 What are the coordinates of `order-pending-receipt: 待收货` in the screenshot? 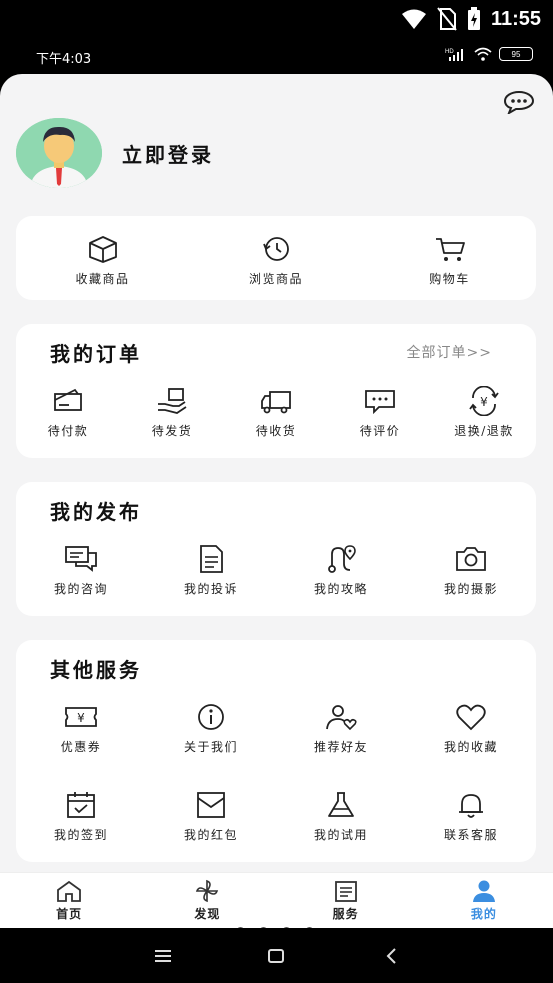 It's located at (276, 412).